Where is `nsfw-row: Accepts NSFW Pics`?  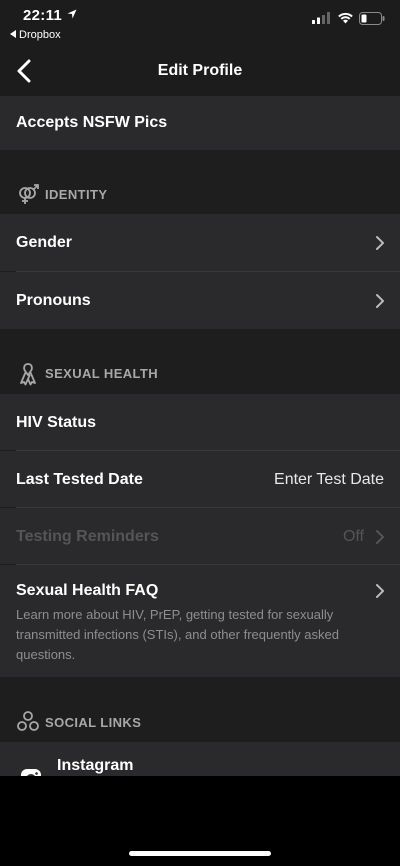
nsfw-row: Accepts NSFW Pics is located at coordinates (200, 123).